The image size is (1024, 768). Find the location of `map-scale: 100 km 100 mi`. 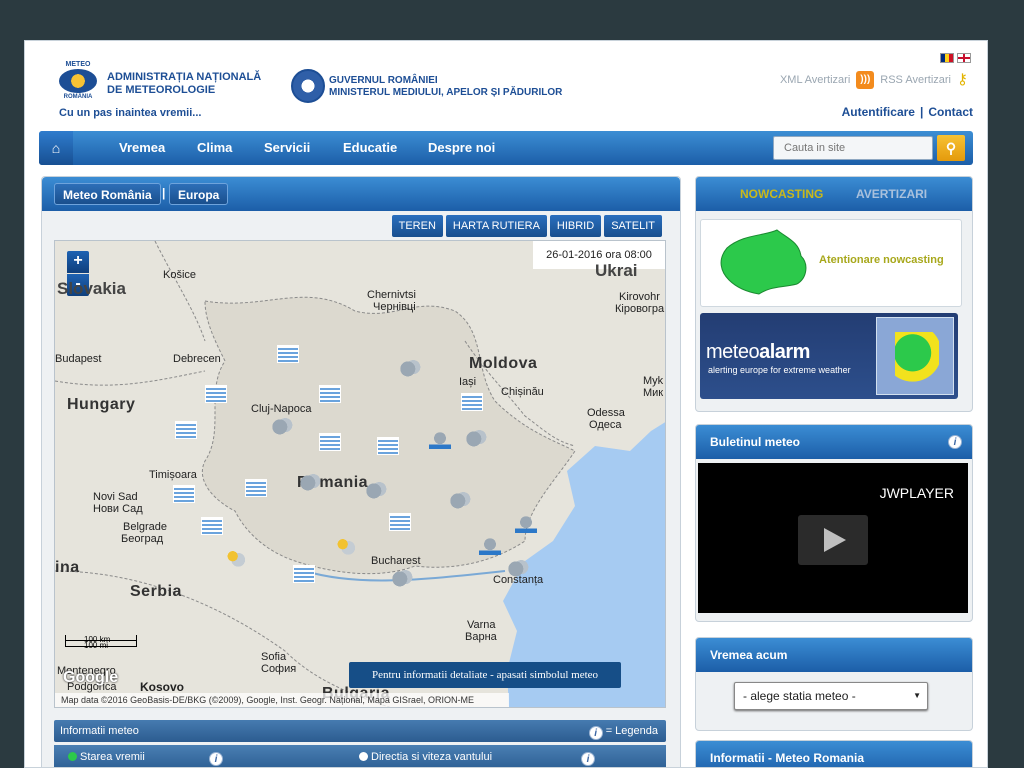

map-scale: 100 km 100 mi is located at coordinates (101, 642).